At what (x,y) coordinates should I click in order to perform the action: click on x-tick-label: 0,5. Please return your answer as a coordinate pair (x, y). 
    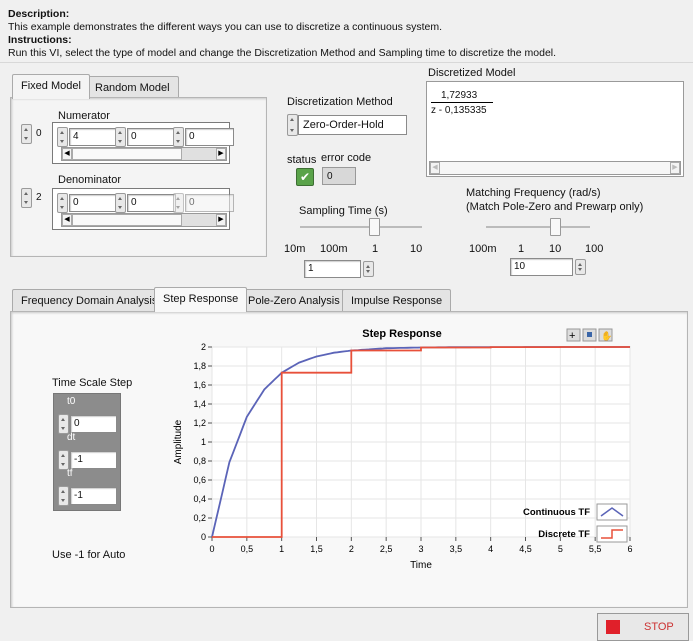
    Looking at the image, I should click on (247, 549).